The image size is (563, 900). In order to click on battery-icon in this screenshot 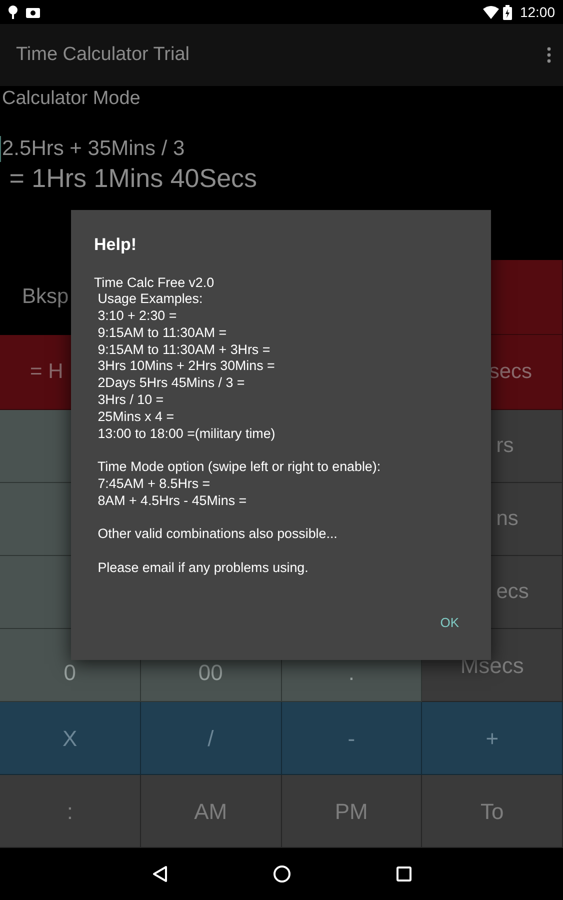, I will do `click(507, 12)`.